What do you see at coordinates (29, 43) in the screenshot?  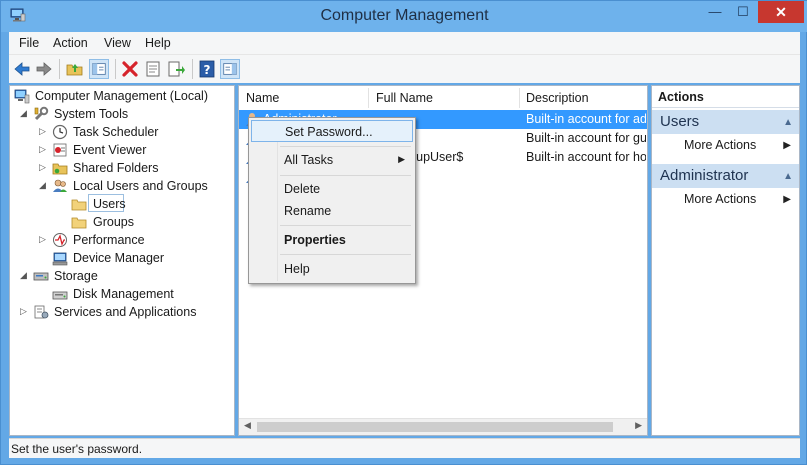 I see `menu-file: File` at bounding box center [29, 43].